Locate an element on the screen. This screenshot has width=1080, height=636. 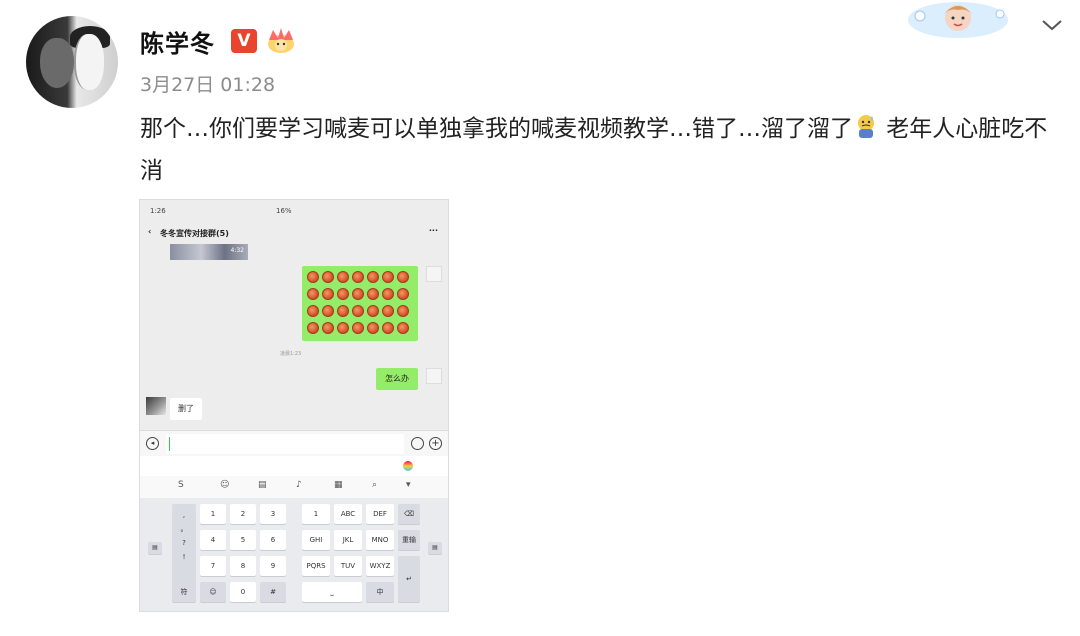
key: 3 is located at coordinates (273, 514).